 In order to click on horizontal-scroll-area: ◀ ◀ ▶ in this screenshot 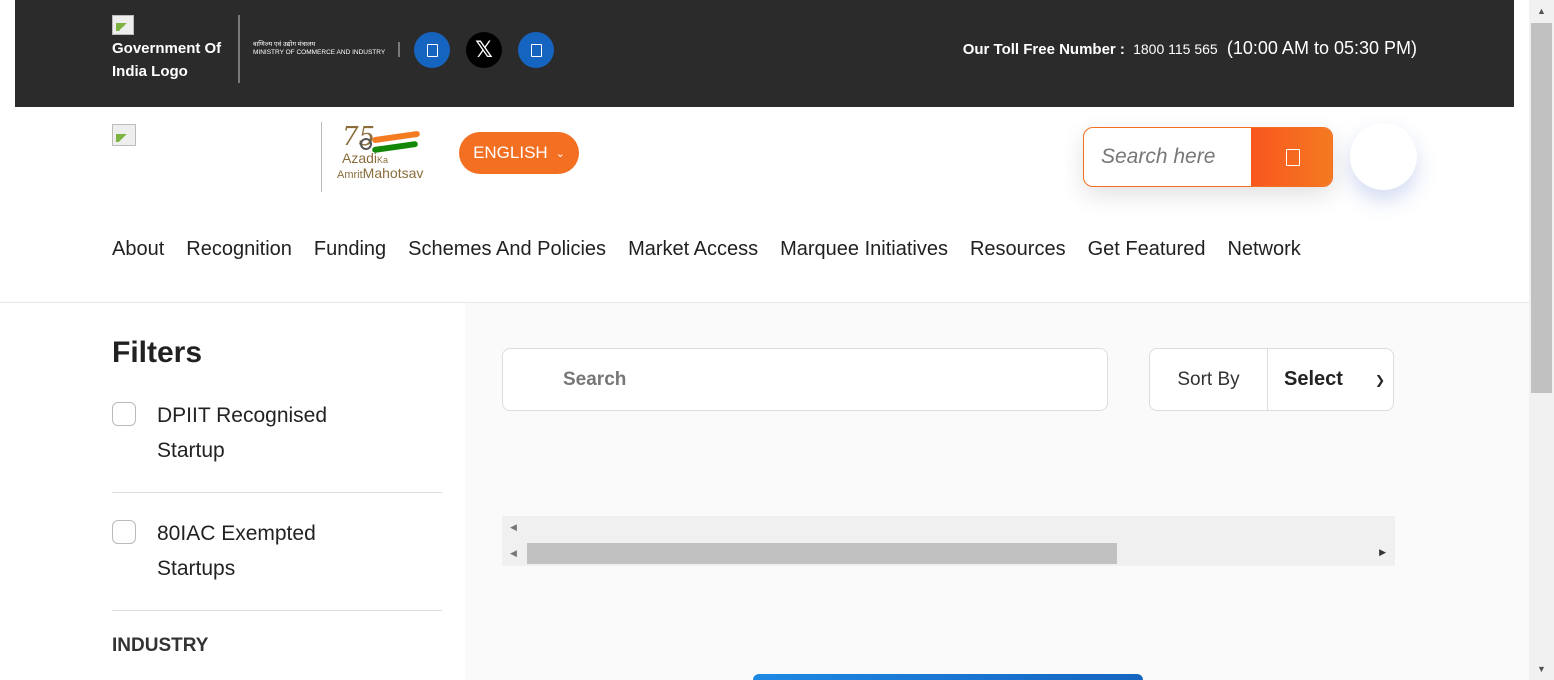, I will do `click(948, 541)`.